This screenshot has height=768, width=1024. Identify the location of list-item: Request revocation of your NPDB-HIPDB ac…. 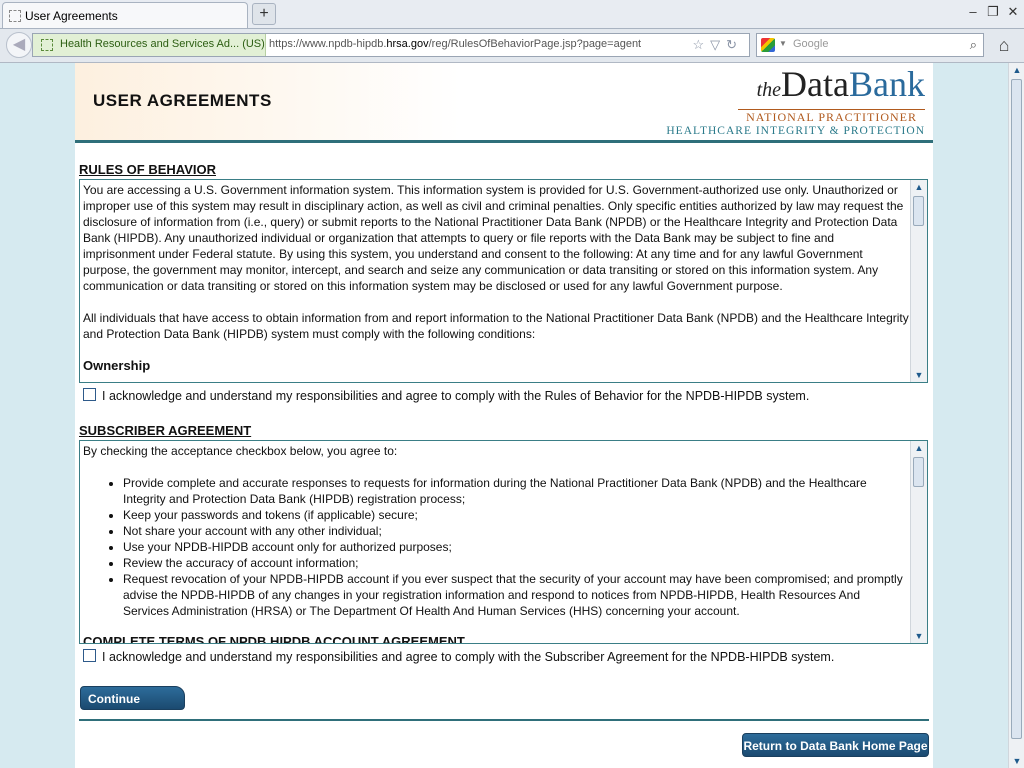
(516, 595).